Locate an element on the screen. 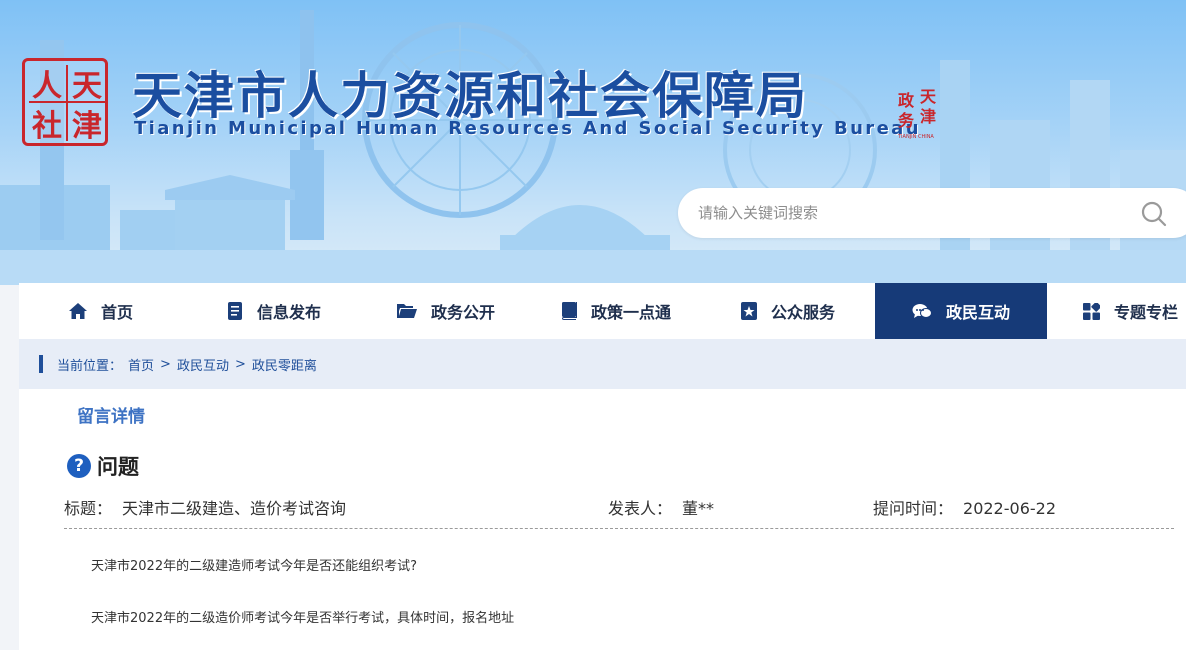  nav-item-info-release: 信息发布 is located at coordinates (274, 311).